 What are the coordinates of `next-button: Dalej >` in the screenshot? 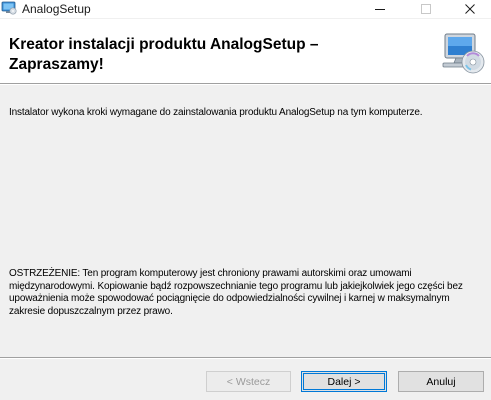 It's located at (344, 381).